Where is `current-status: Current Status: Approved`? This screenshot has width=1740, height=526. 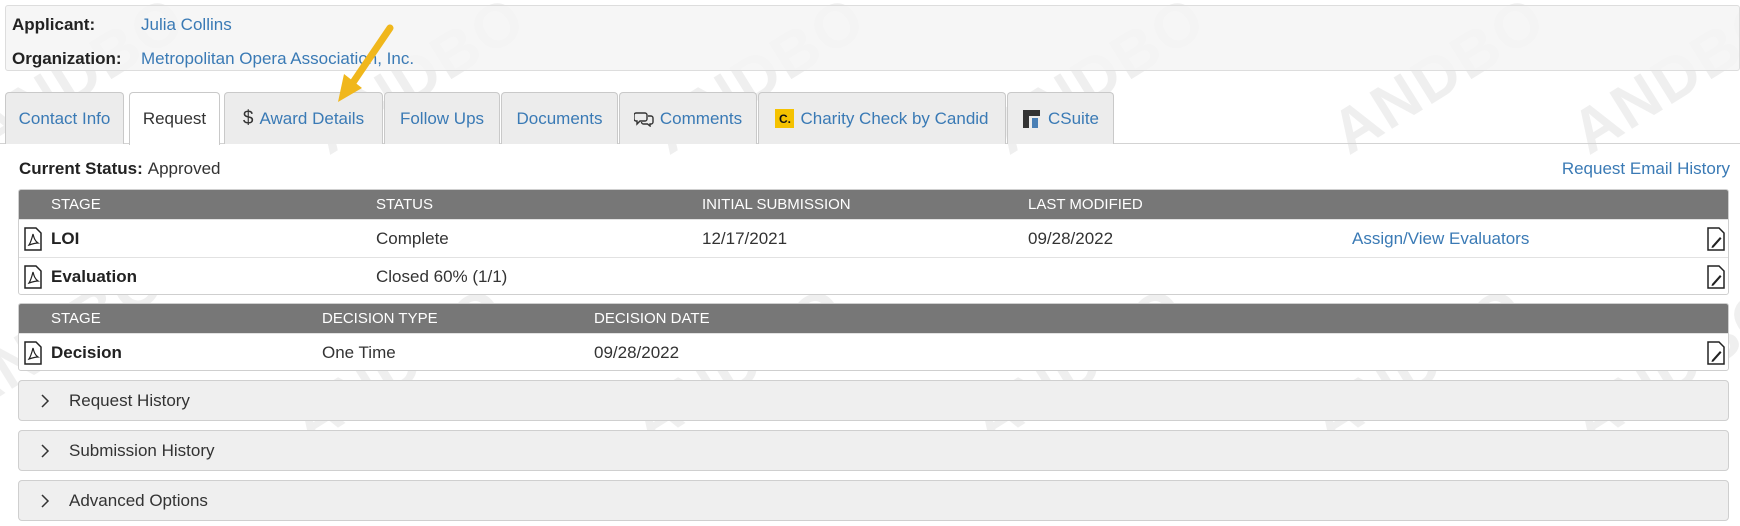 current-status: Current Status: Approved is located at coordinates (120, 169).